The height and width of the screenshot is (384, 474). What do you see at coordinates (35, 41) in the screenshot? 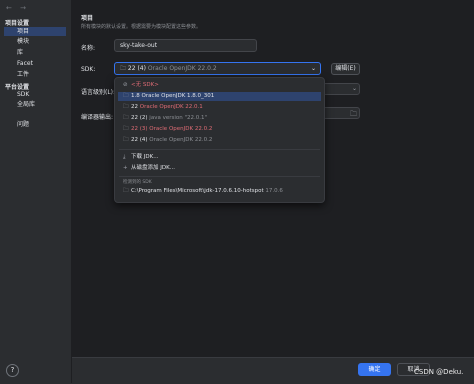
I see `sidebar-item-modules: 模块` at bounding box center [35, 41].